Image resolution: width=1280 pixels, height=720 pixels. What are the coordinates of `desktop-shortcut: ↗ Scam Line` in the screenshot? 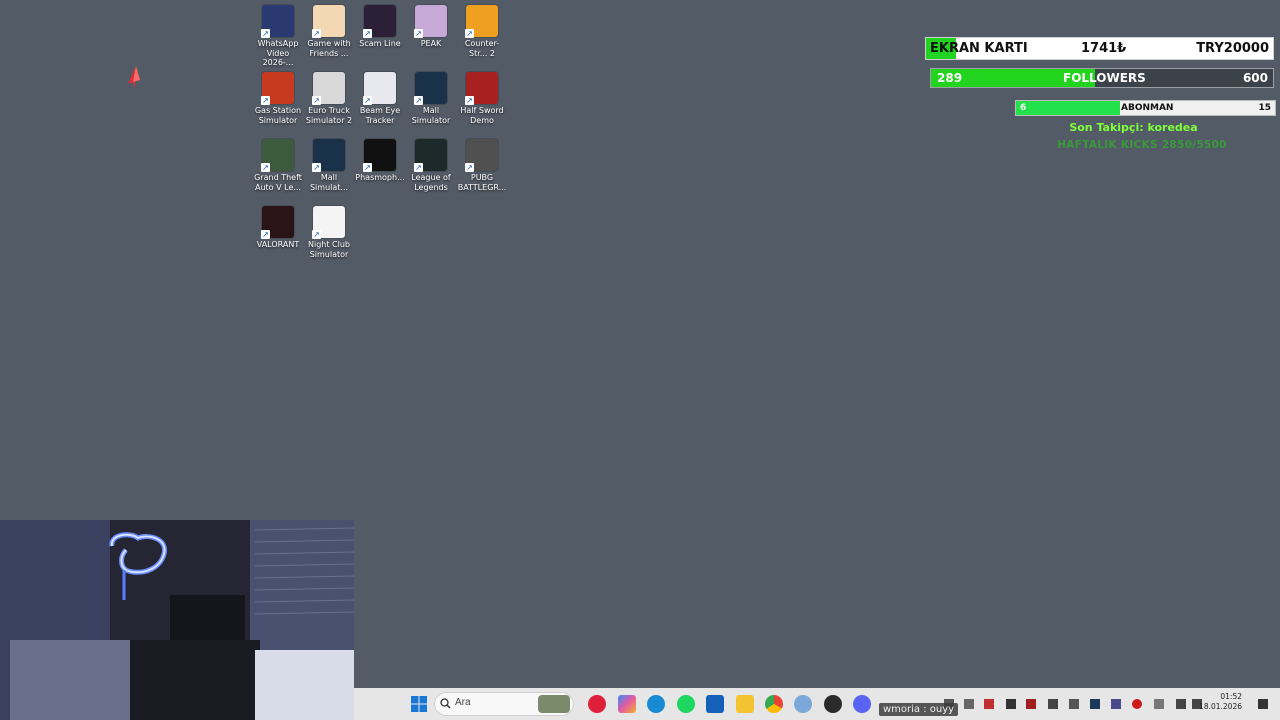 It's located at (380, 27).